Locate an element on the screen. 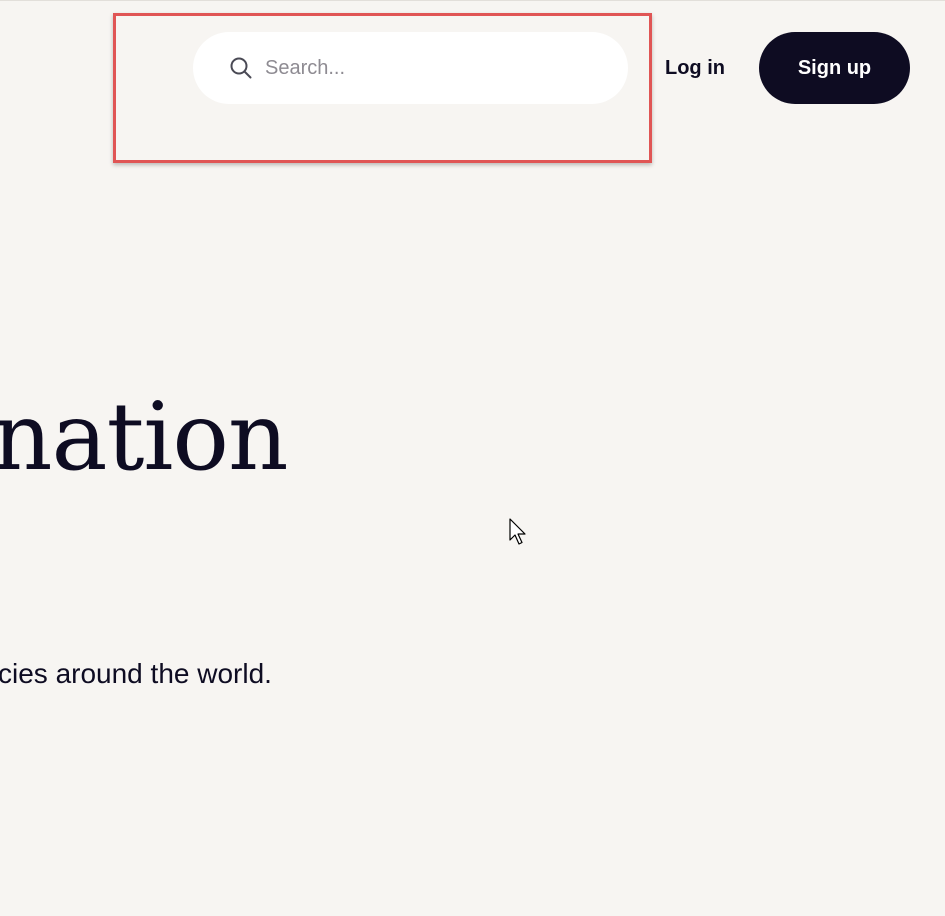 This screenshot has height=916, width=945. mouse-pointer-icon is located at coordinates (519, 532).